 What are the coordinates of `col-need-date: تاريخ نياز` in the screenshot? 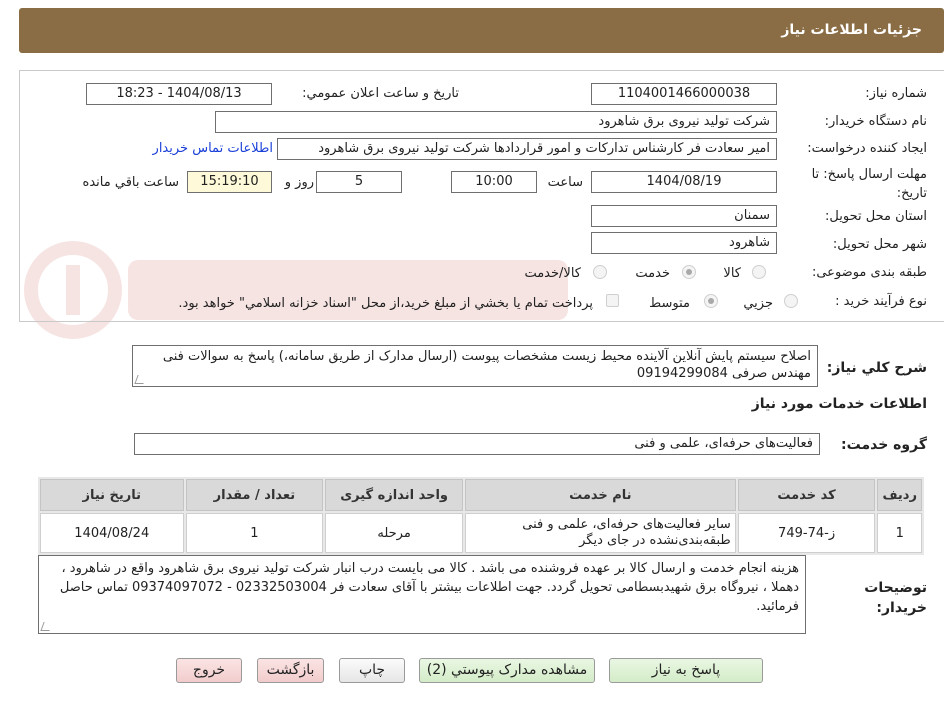 It's located at (112, 495).